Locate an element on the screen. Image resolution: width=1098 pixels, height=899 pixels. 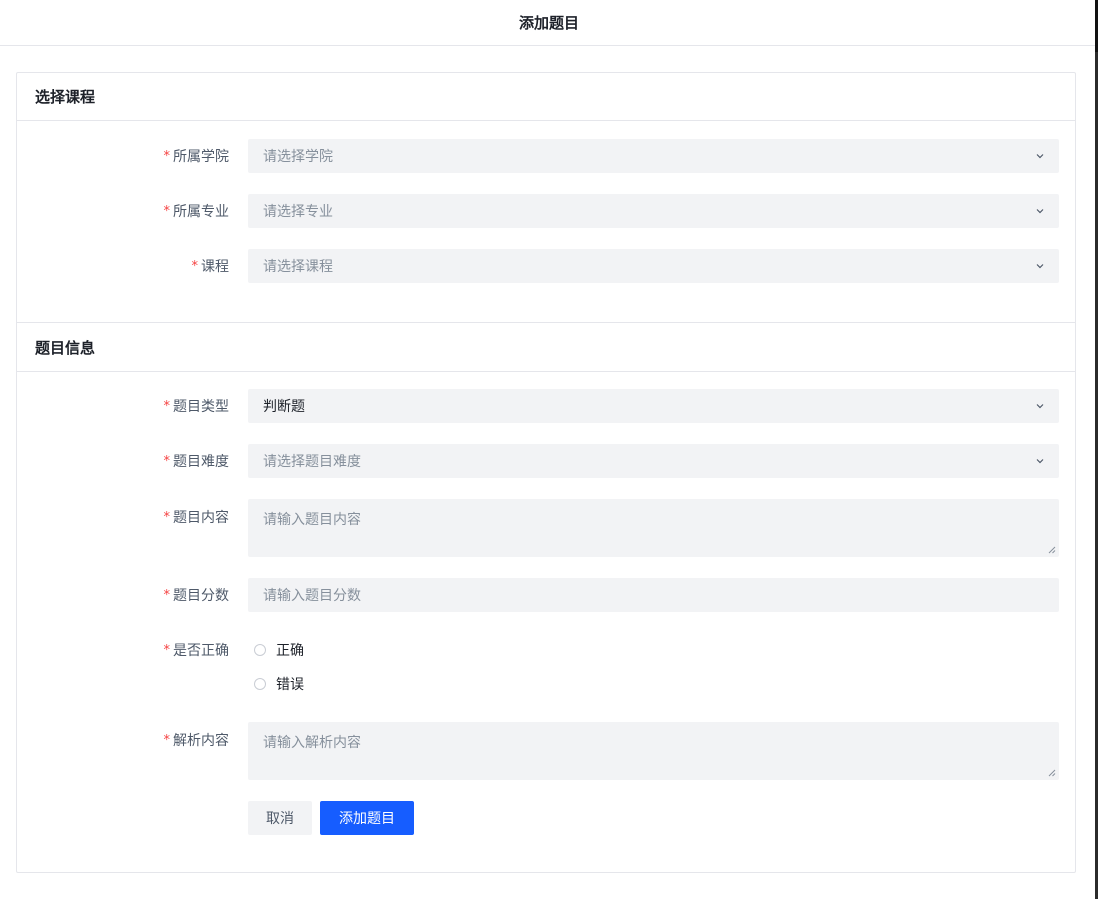
question-type-select: 判断题 is located at coordinates (653, 406).